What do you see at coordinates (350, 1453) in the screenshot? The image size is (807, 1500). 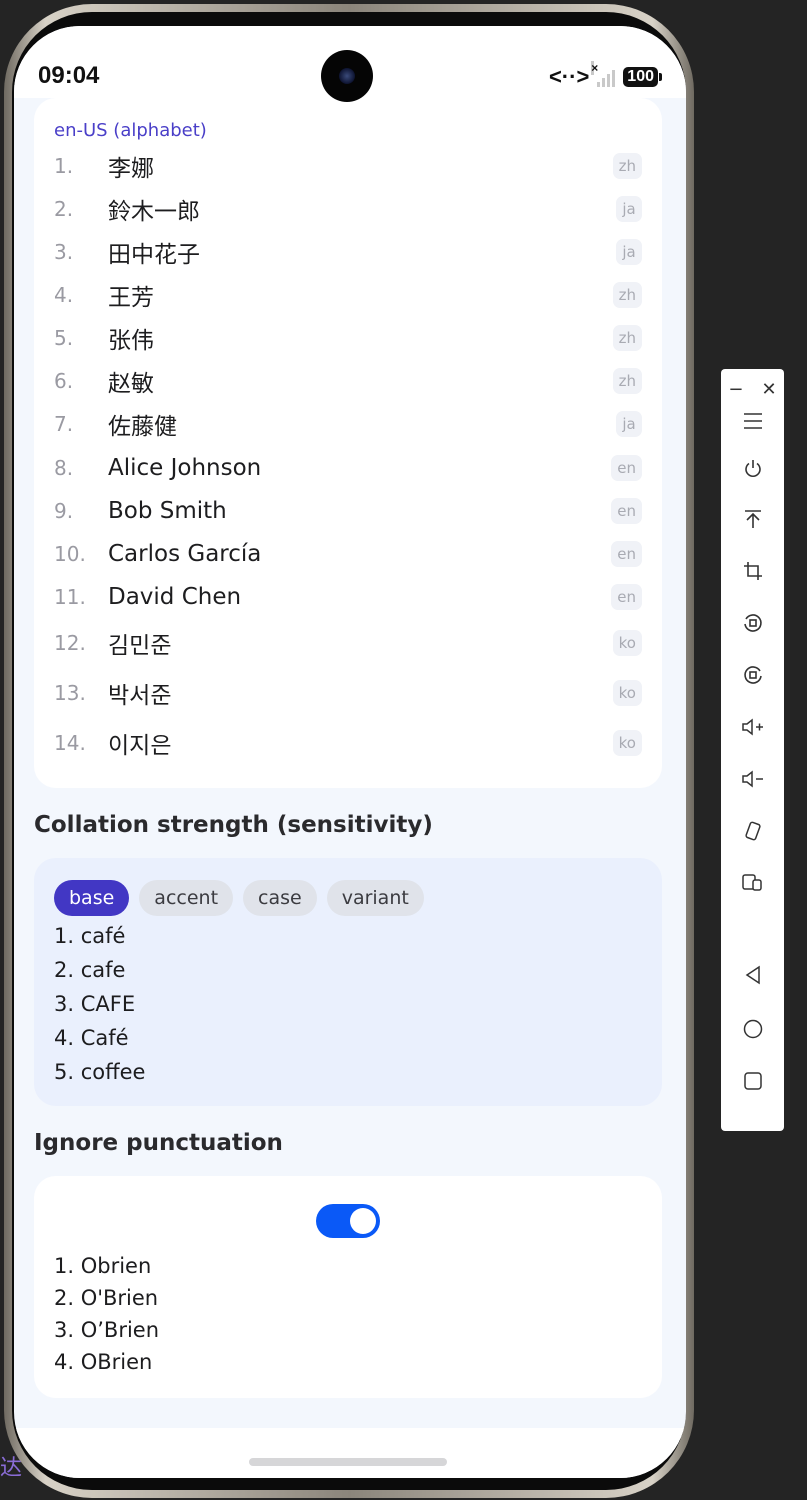 I see `screen-bottom-area` at bounding box center [350, 1453].